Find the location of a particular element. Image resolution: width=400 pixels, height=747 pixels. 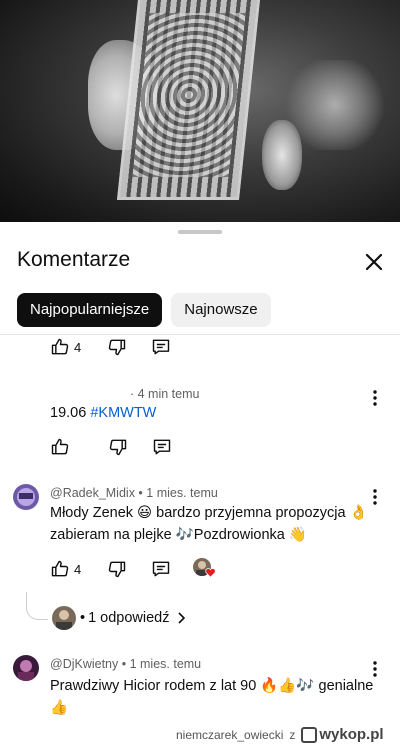

creator-heart-badge is located at coordinates (204, 569).